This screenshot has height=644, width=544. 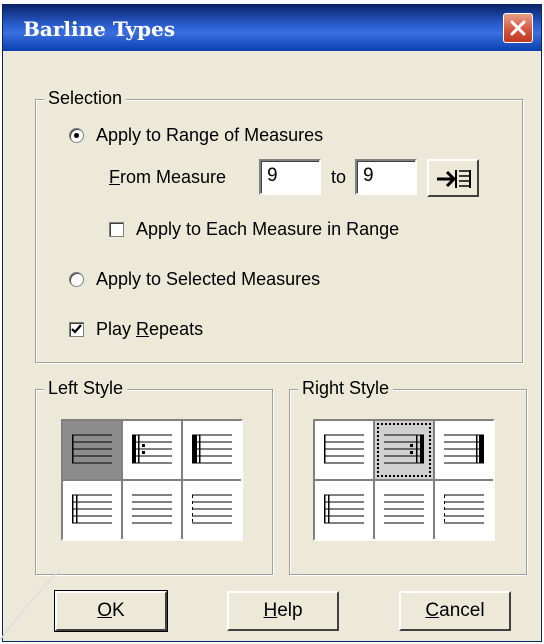 What do you see at coordinates (270, 610) in the screenshot?
I see `help-mnemonic: H` at bounding box center [270, 610].